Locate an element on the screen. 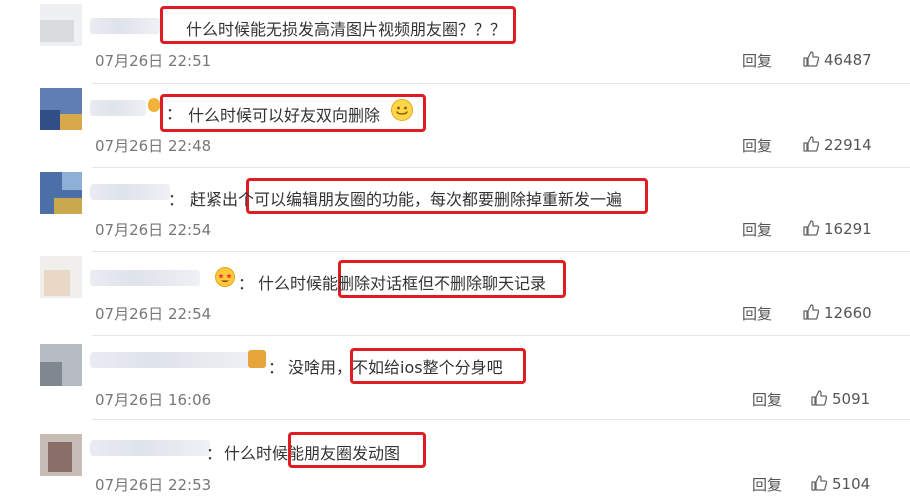 The height and width of the screenshot is (500, 910). like-count: 22914 is located at coordinates (848, 145).